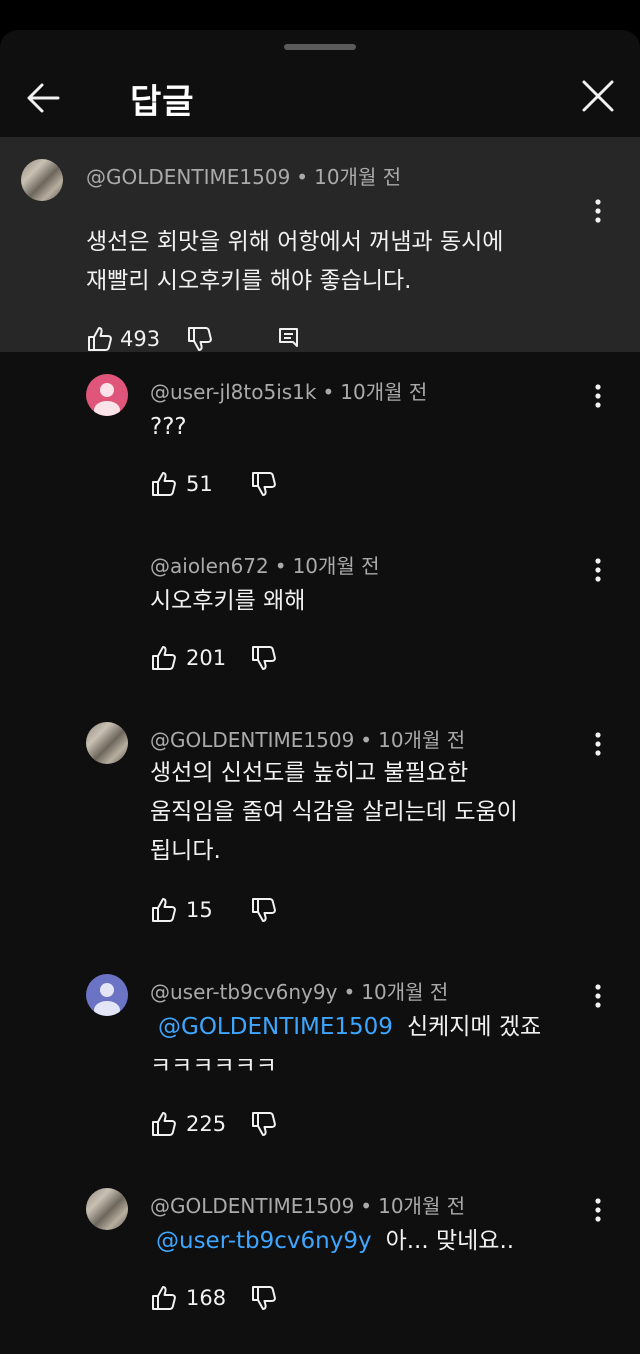  I want to click on comment-meta: @user-jl8to5is1k • 10개월 전, so click(289, 392).